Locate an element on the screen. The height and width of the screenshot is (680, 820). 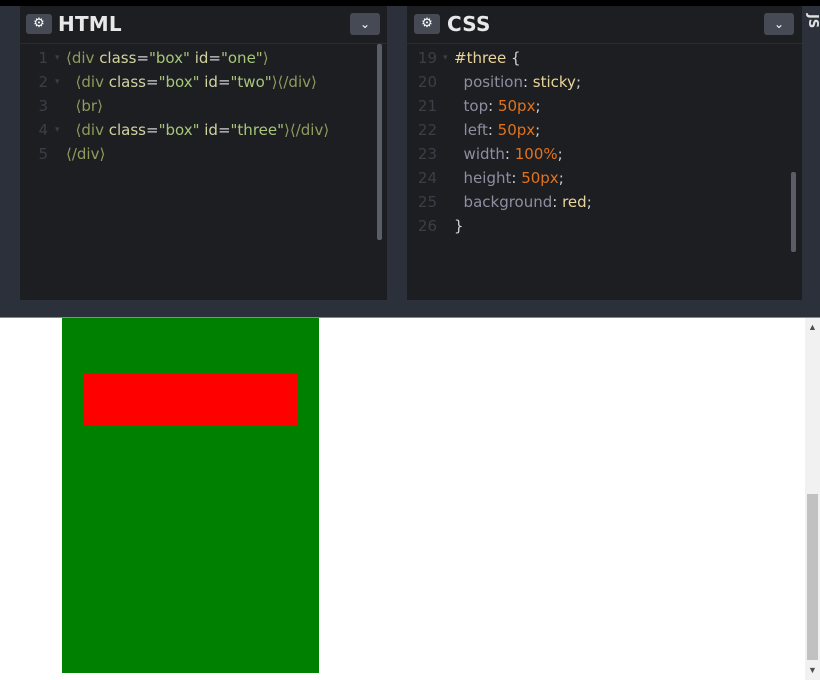
code-line: 22 left: 50px; is located at coordinates (604, 130).